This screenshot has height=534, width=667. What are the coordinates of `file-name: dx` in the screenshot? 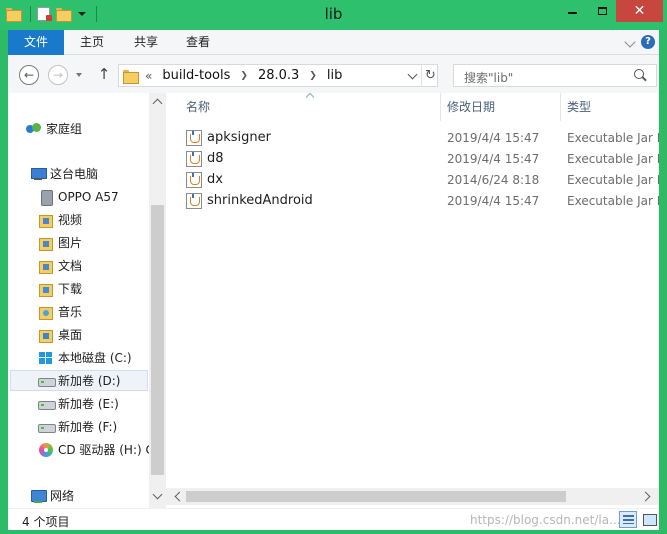 It's located at (215, 179).